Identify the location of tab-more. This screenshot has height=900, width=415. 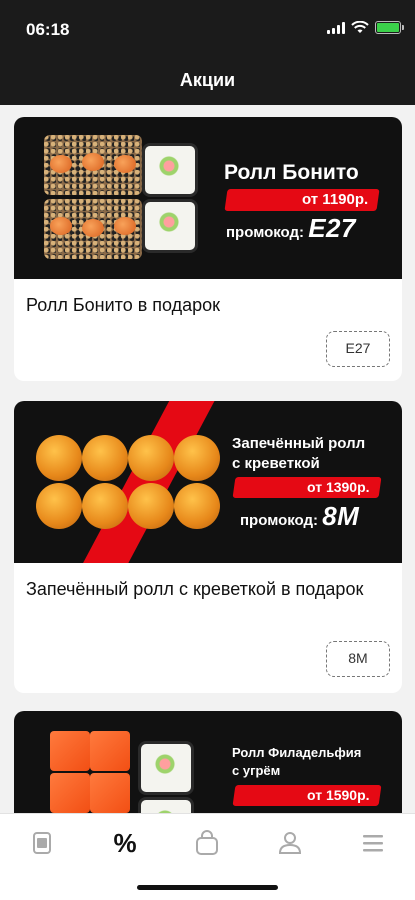
(373, 843).